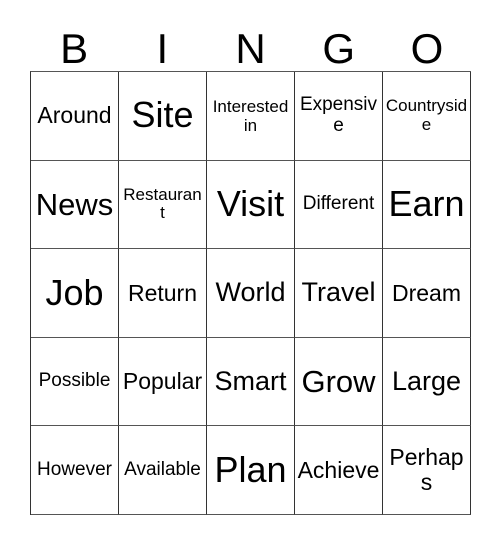  Describe the element at coordinates (74, 48) in the screenshot. I see `bingo-header-letter-b: B` at that location.